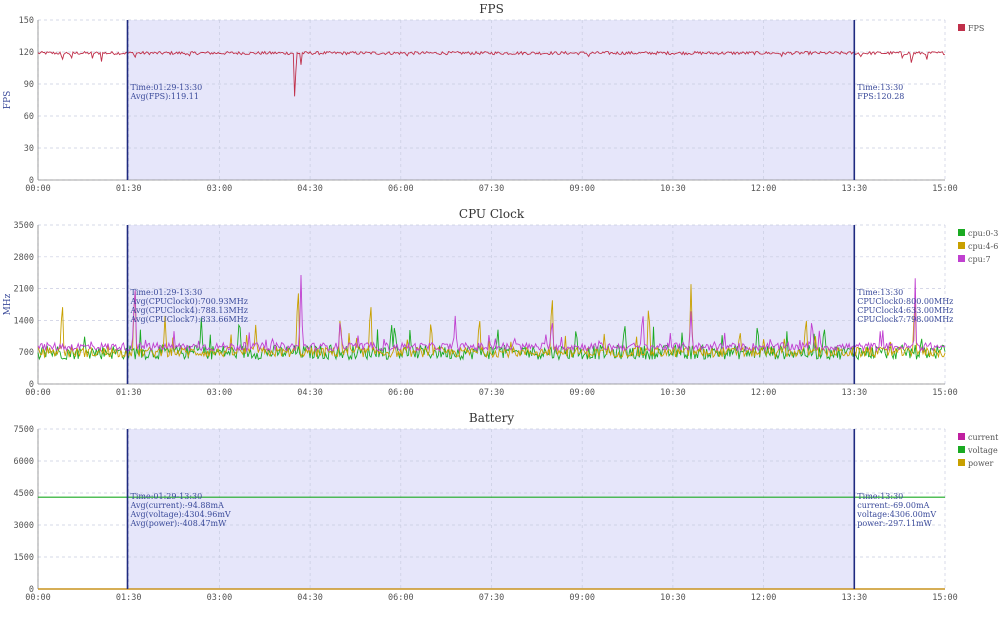 Image resolution: width=1000 pixels, height=622 pixels. What do you see at coordinates (29, 117) in the screenshot?
I see `y-tick-label: 60` at bounding box center [29, 117].